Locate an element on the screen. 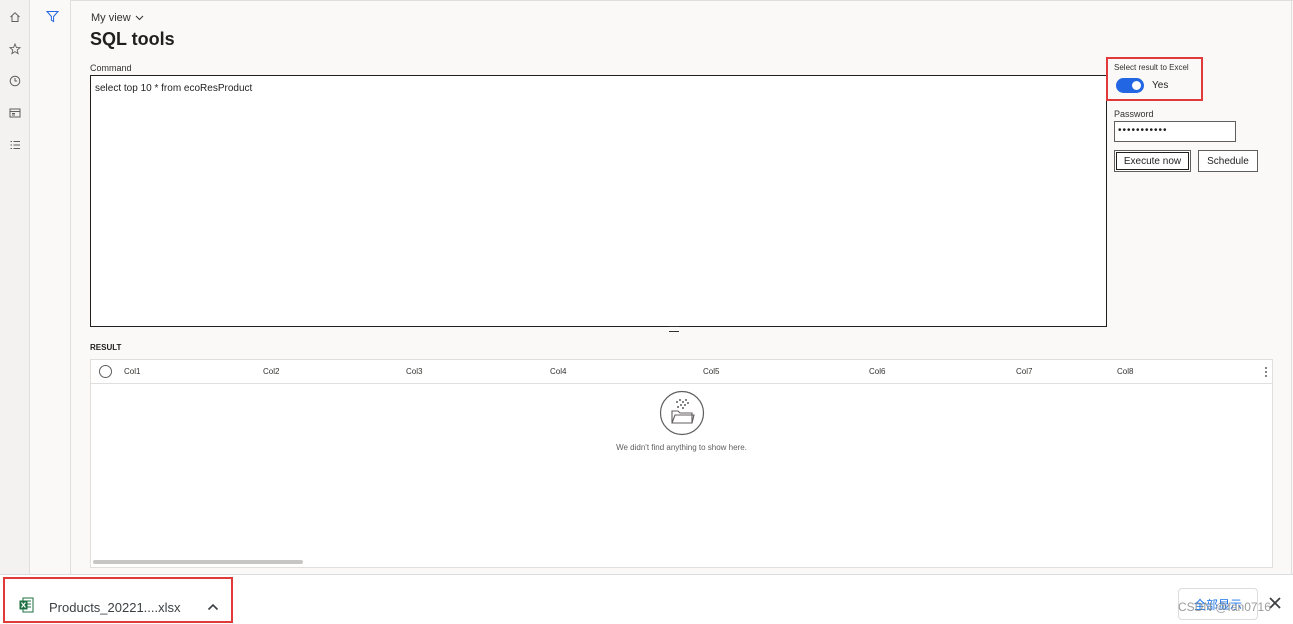 This screenshot has height=624, width=1293. result-label: RESULT is located at coordinates (106, 347).